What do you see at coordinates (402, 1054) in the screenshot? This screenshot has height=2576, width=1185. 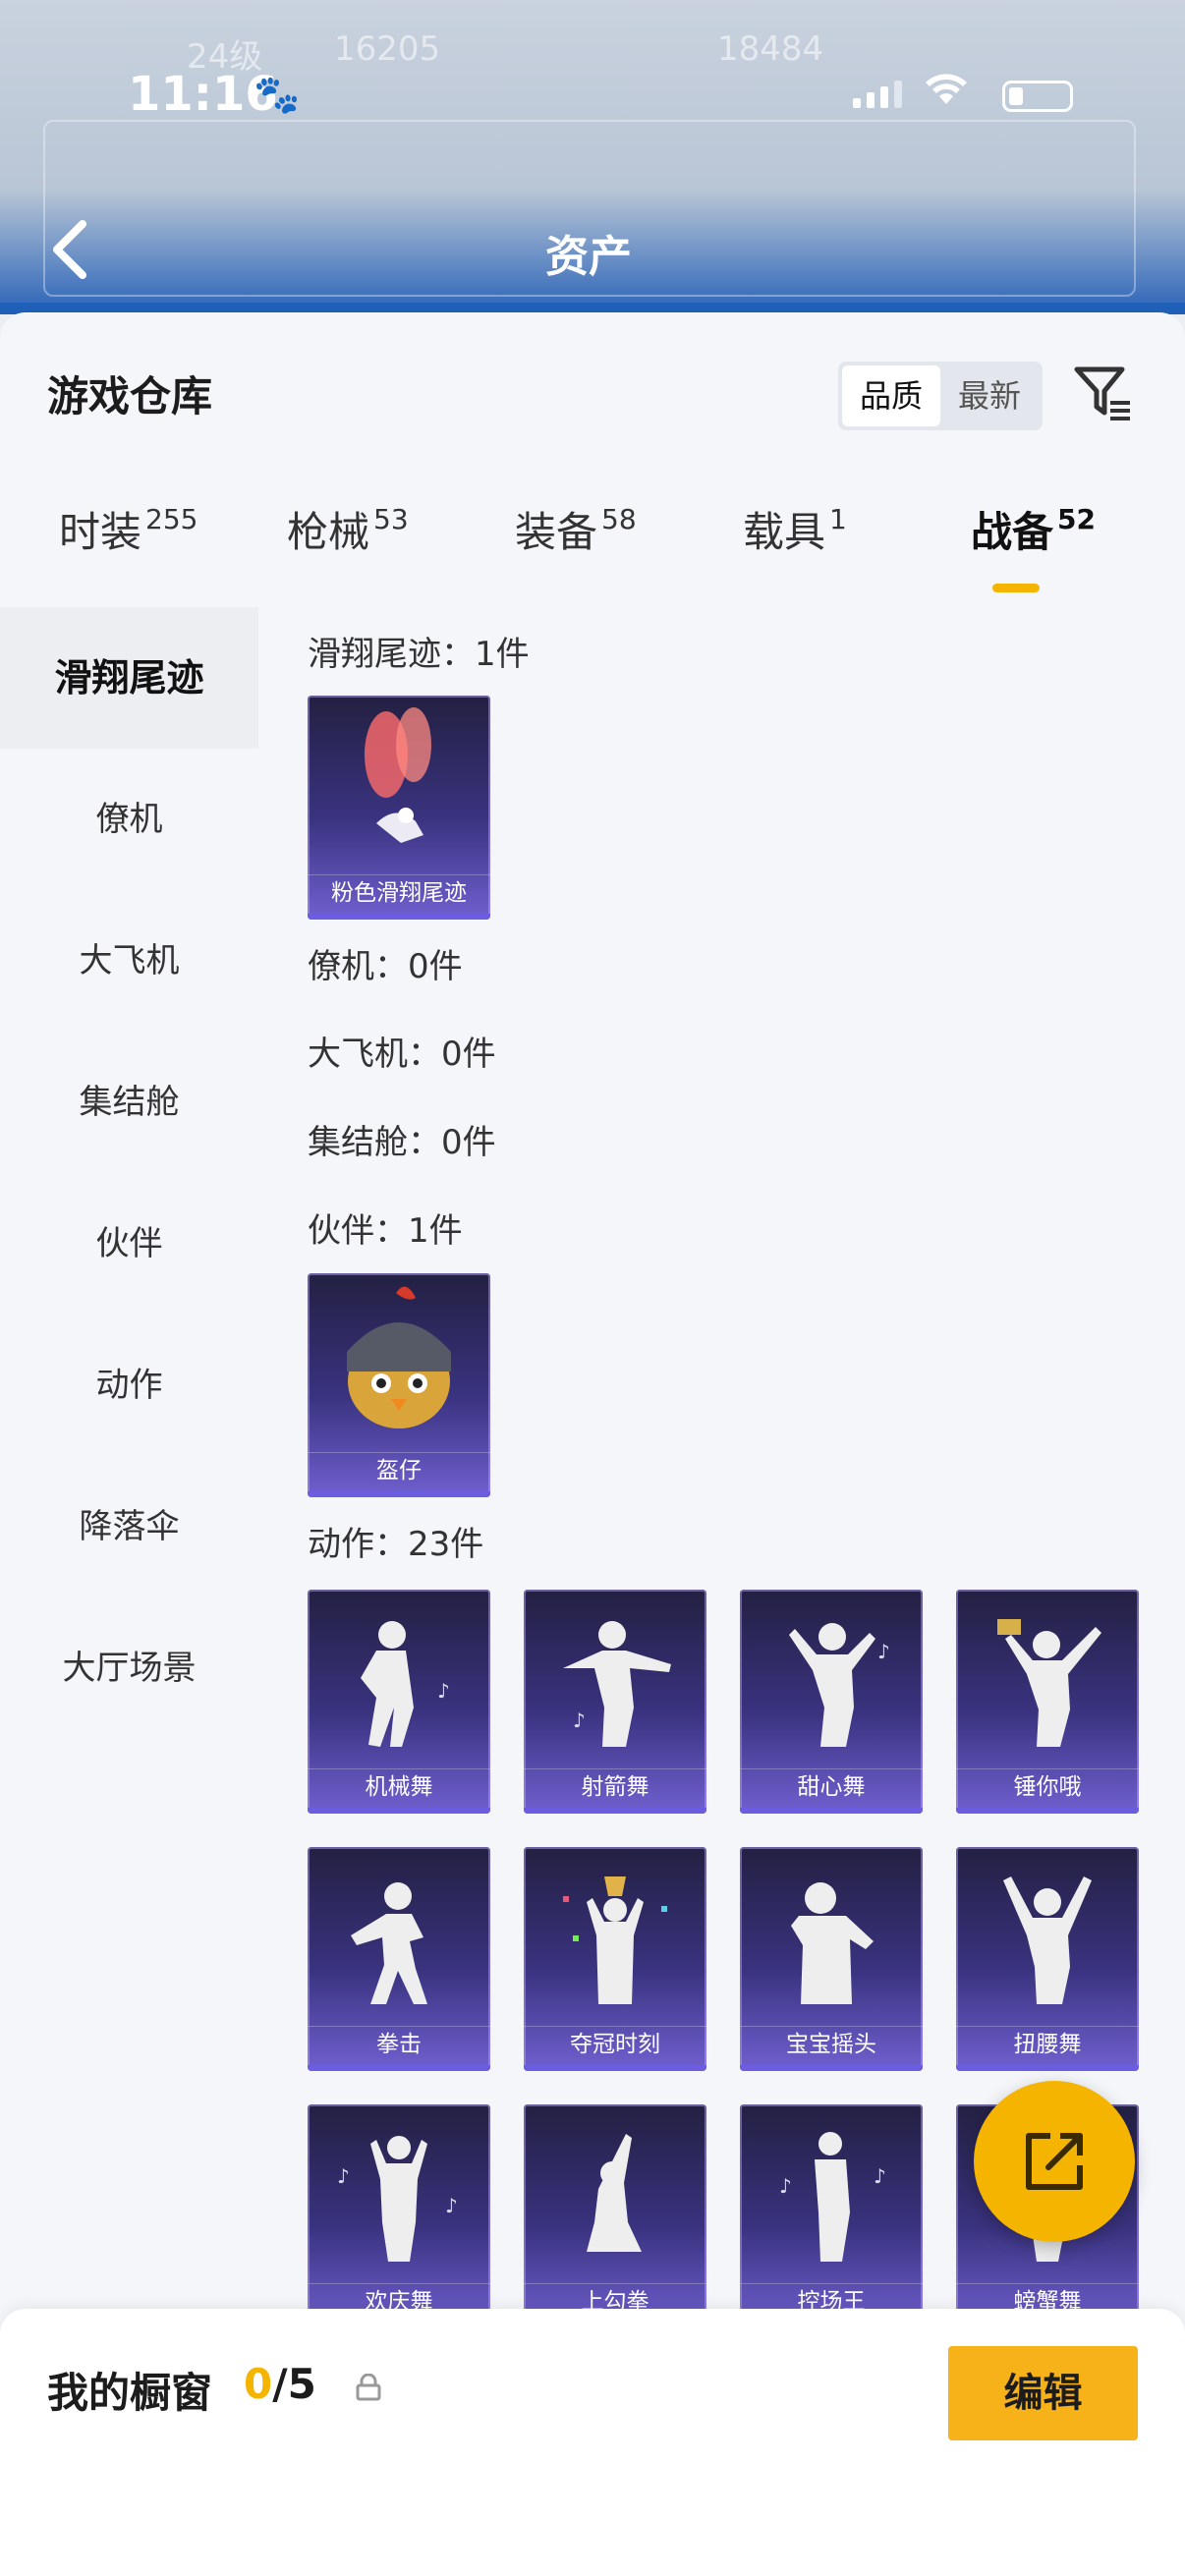 I see `section-title-plane: 大飞机：0件` at bounding box center [402, 1054].